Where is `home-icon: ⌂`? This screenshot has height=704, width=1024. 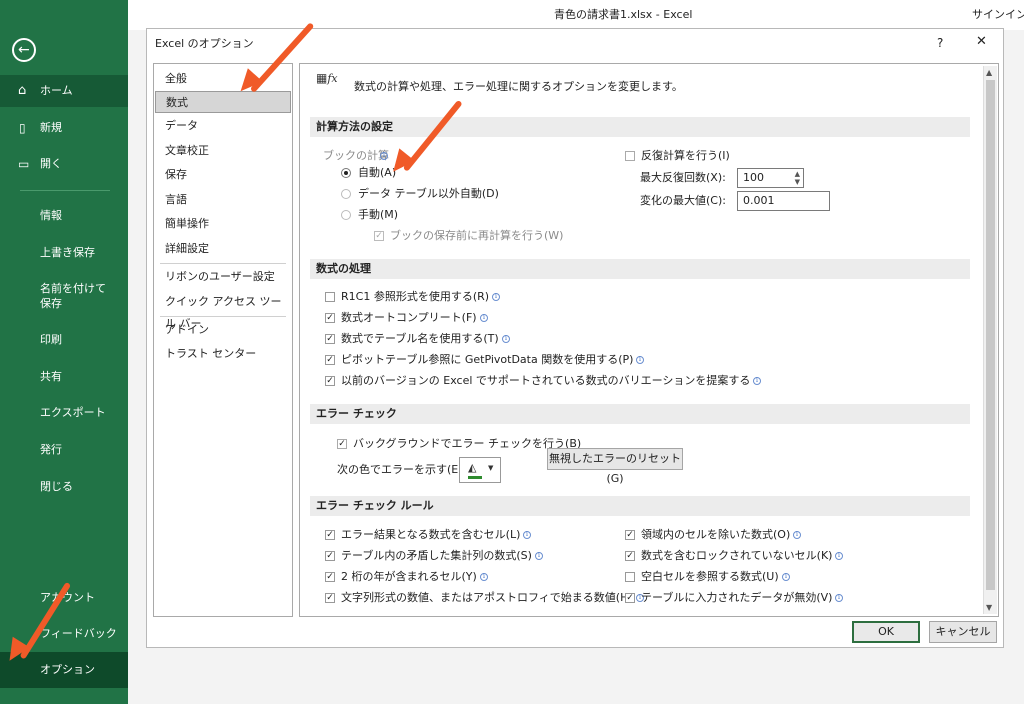
home-icon: ⌂ is located at coordinates (22, 90).